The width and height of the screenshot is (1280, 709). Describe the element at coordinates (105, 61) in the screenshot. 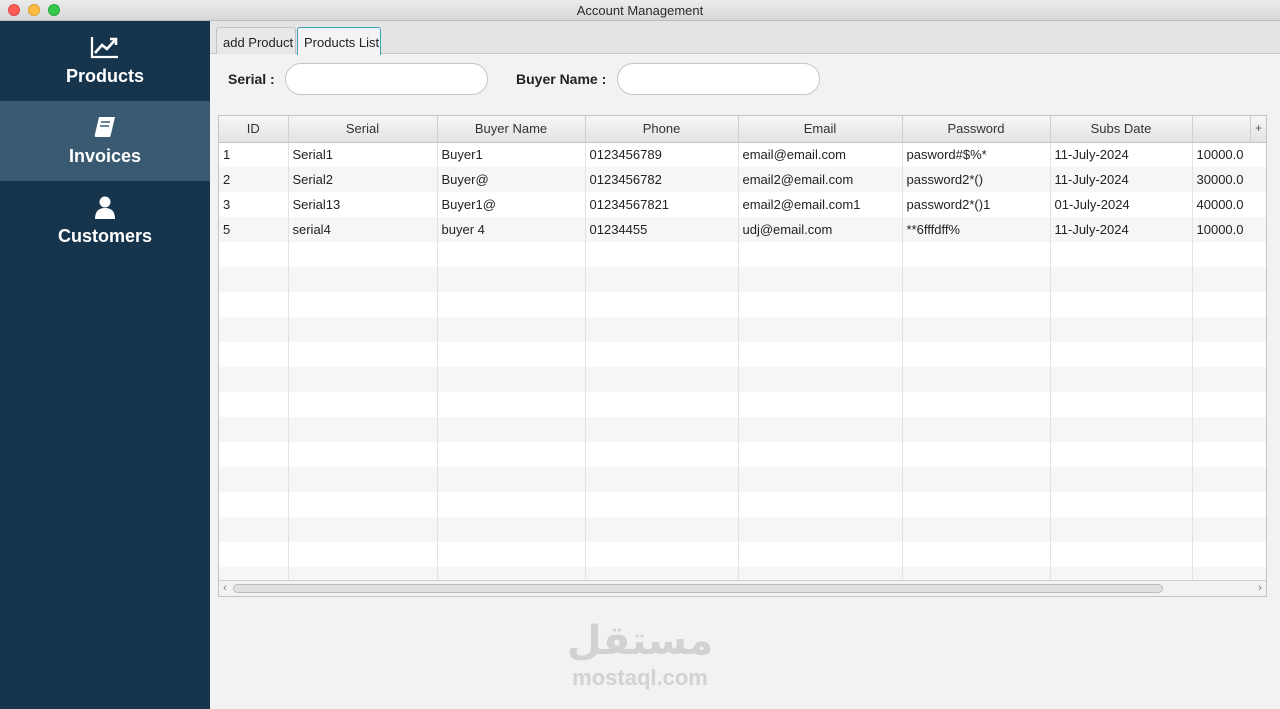

I see `sidebar-item-products: Products` at that location.